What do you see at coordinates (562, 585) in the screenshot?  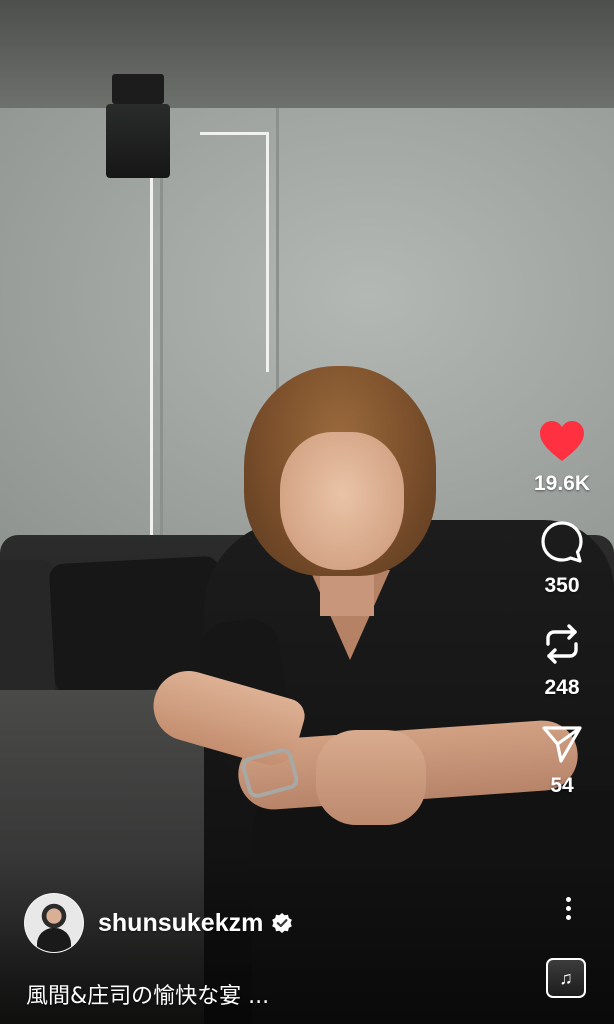 I see `comment-count: 350` at bounding box center [562, 585].